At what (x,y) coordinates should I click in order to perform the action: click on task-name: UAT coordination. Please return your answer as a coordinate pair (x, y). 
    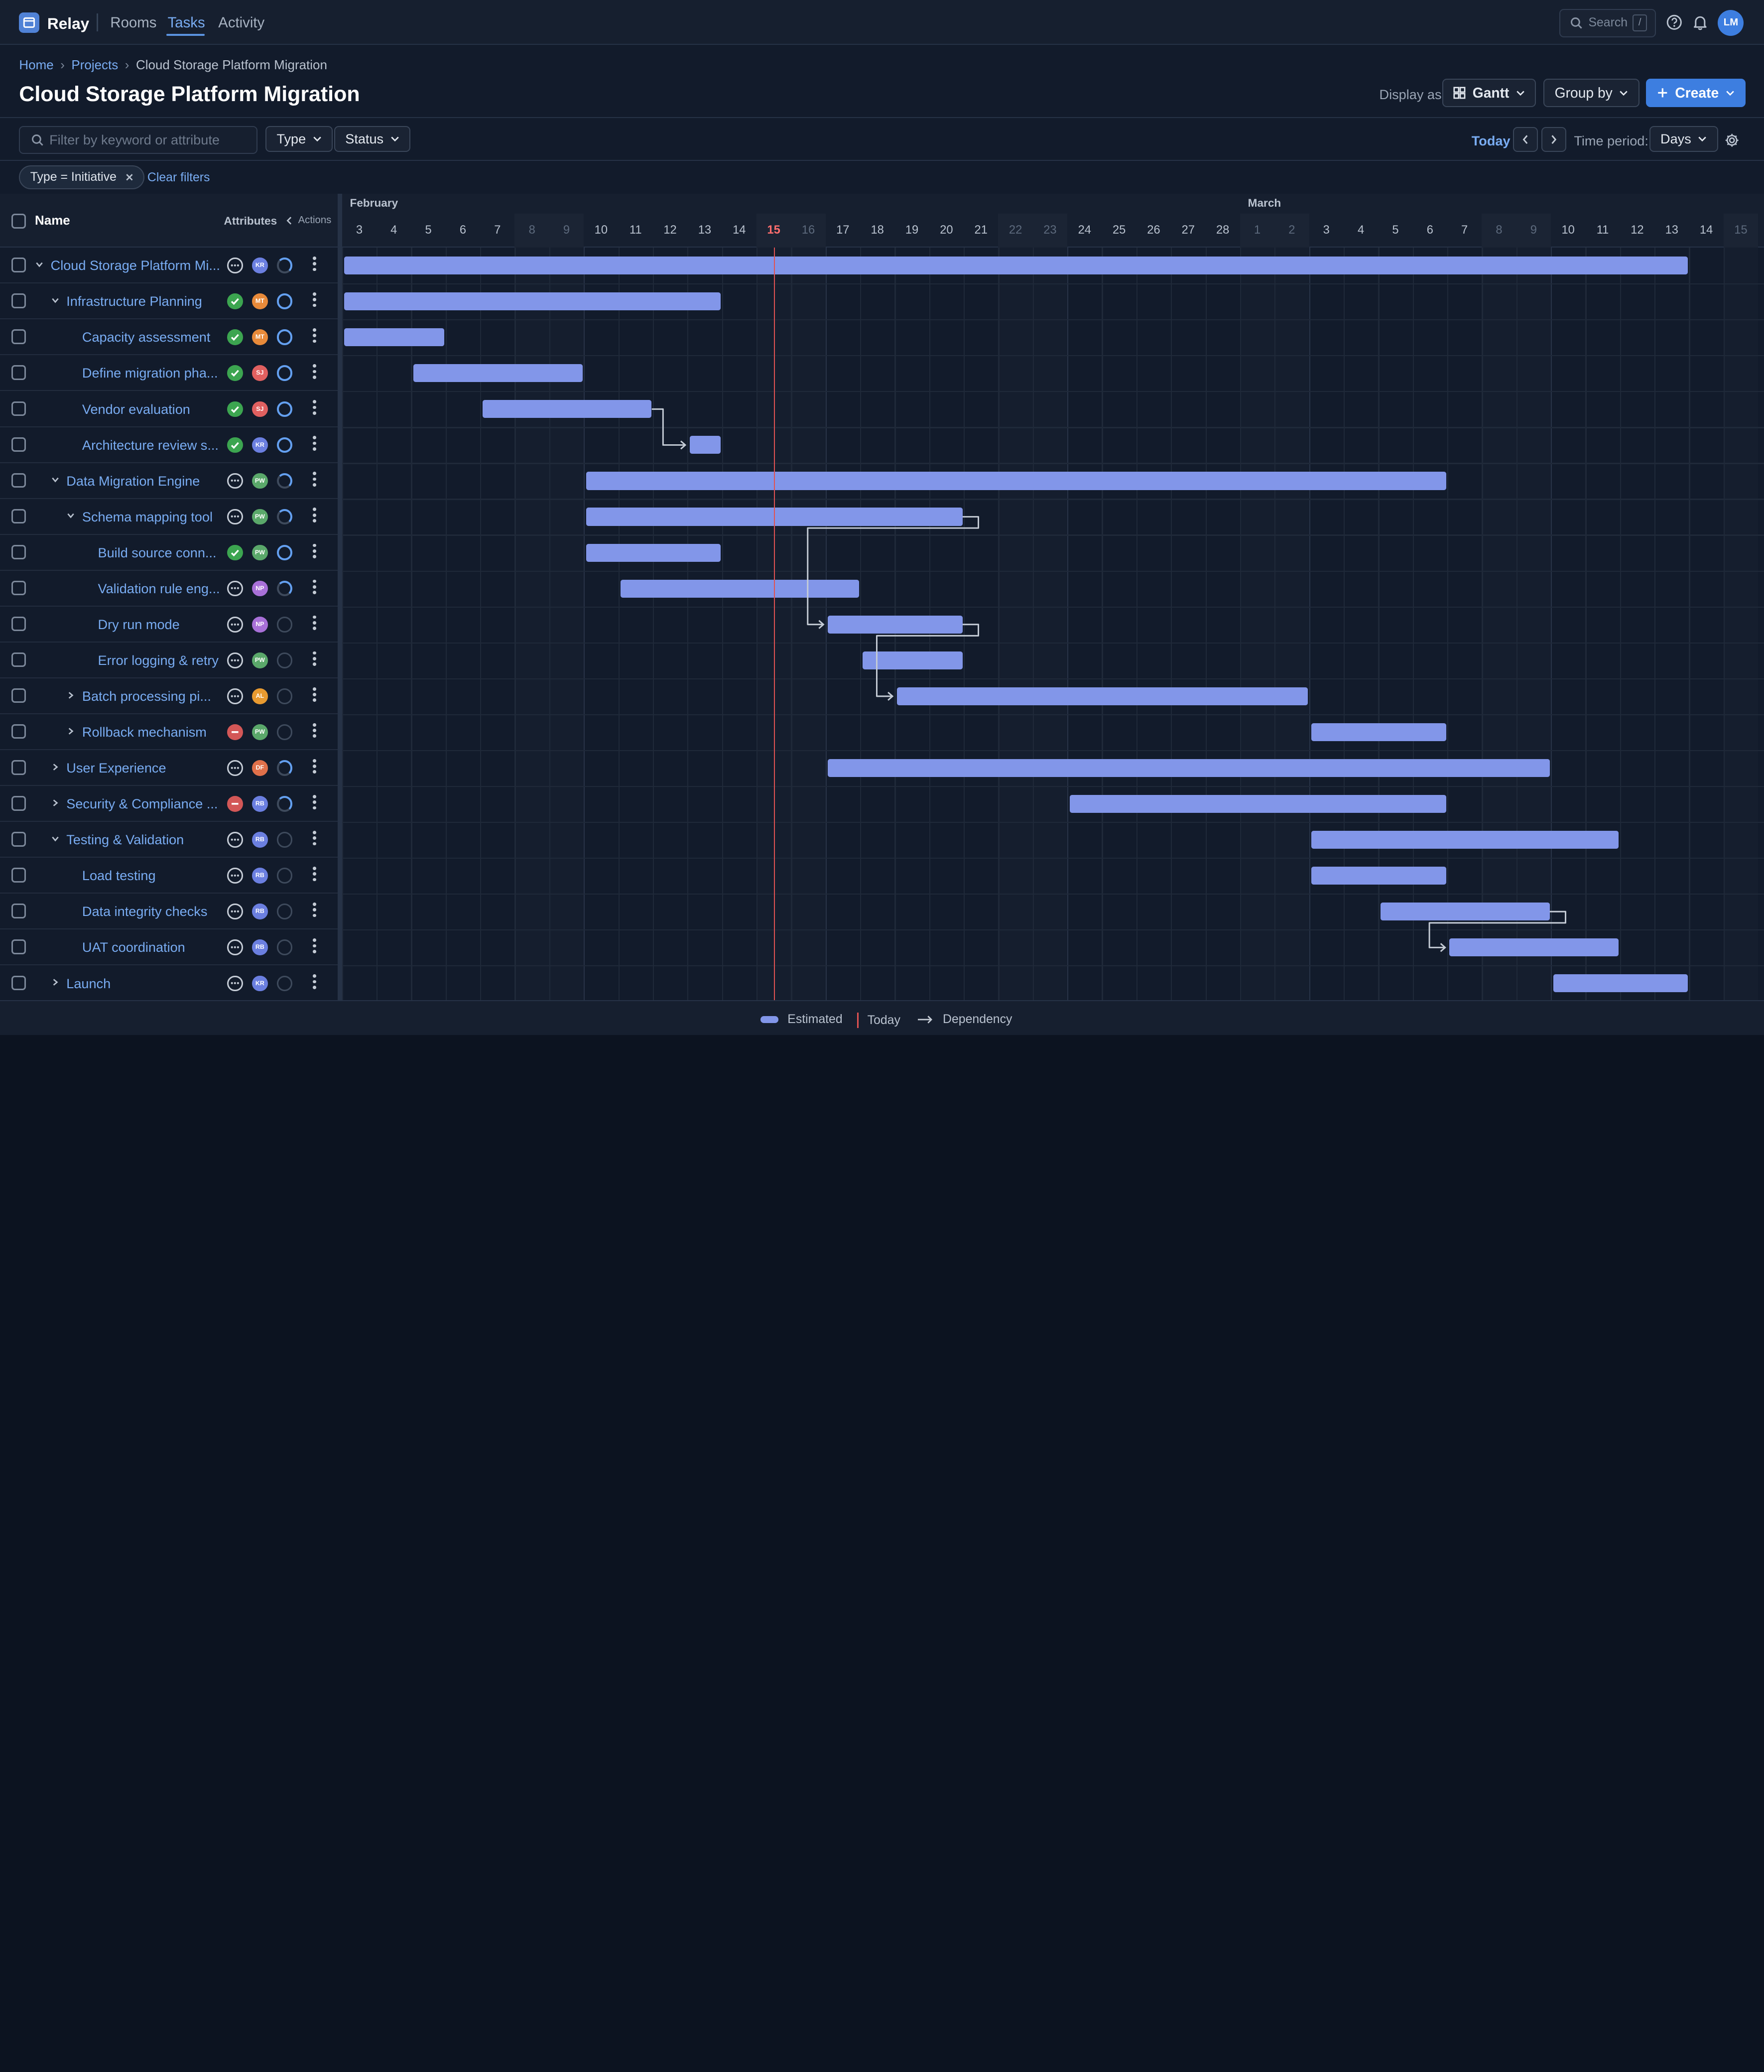
    Looking at the image, I should click on (133, 947).